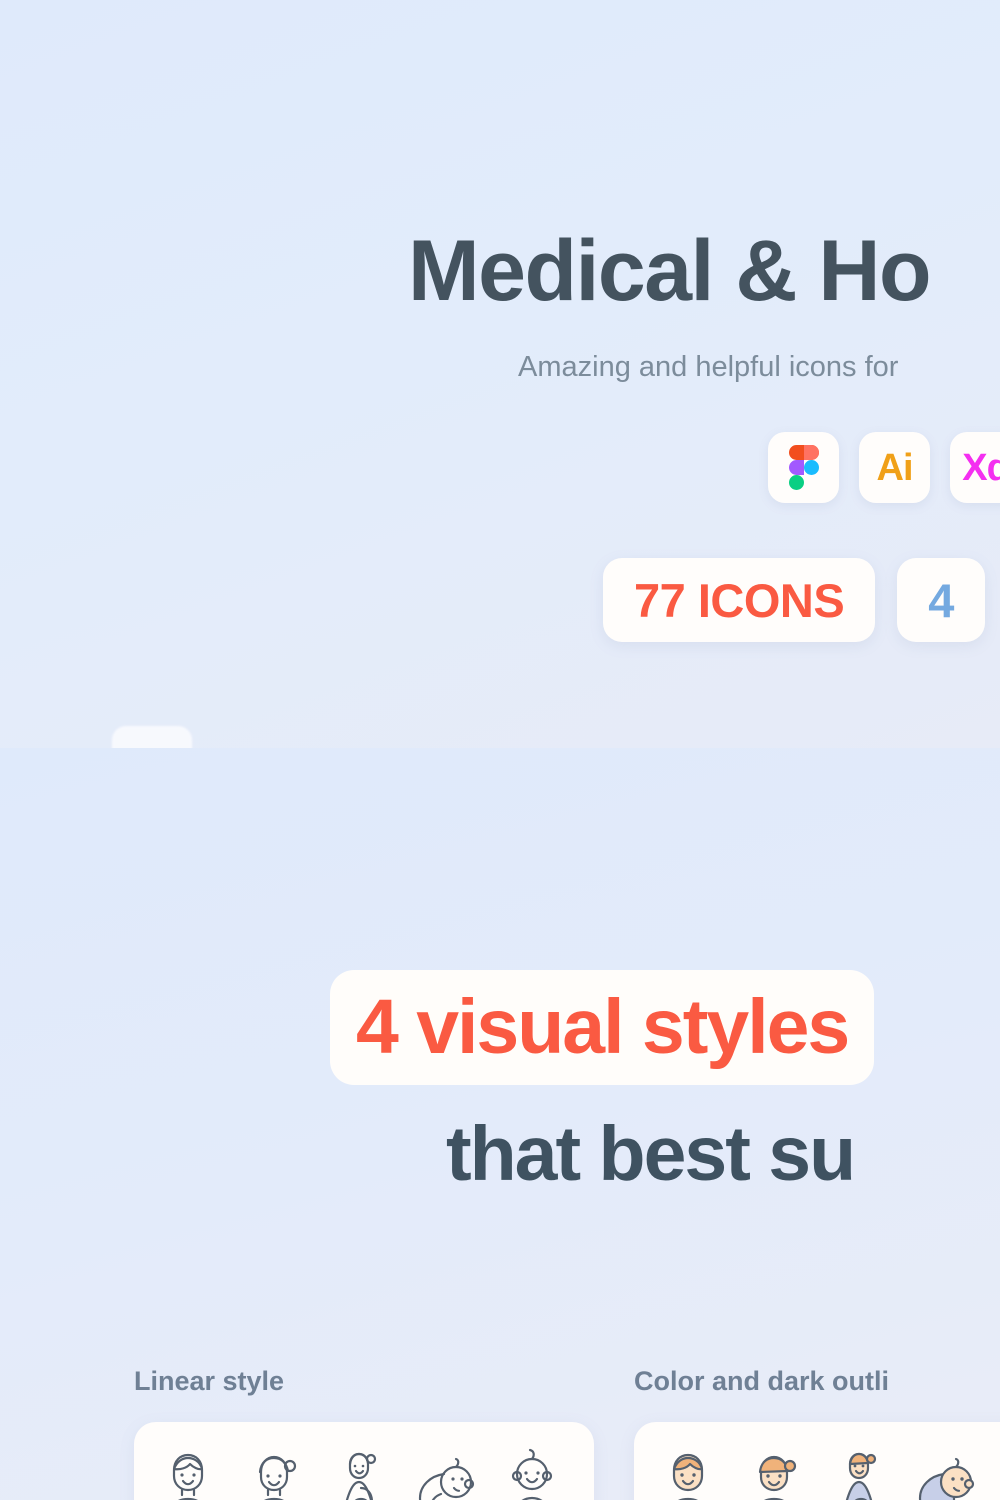 The height and width of the screenshot is (1500, 1000). I want to click on style-label-color: Color and dark outli, so click(762, 1381).